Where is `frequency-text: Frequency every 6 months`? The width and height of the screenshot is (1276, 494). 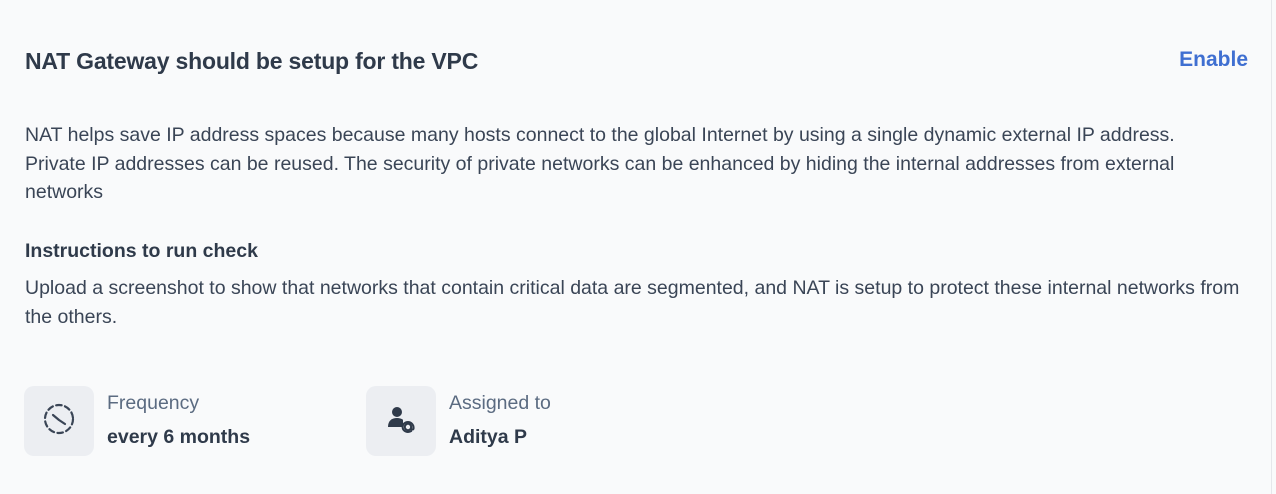 frequency-text: Frequency every 6 months is located at coordinates (178, 417).